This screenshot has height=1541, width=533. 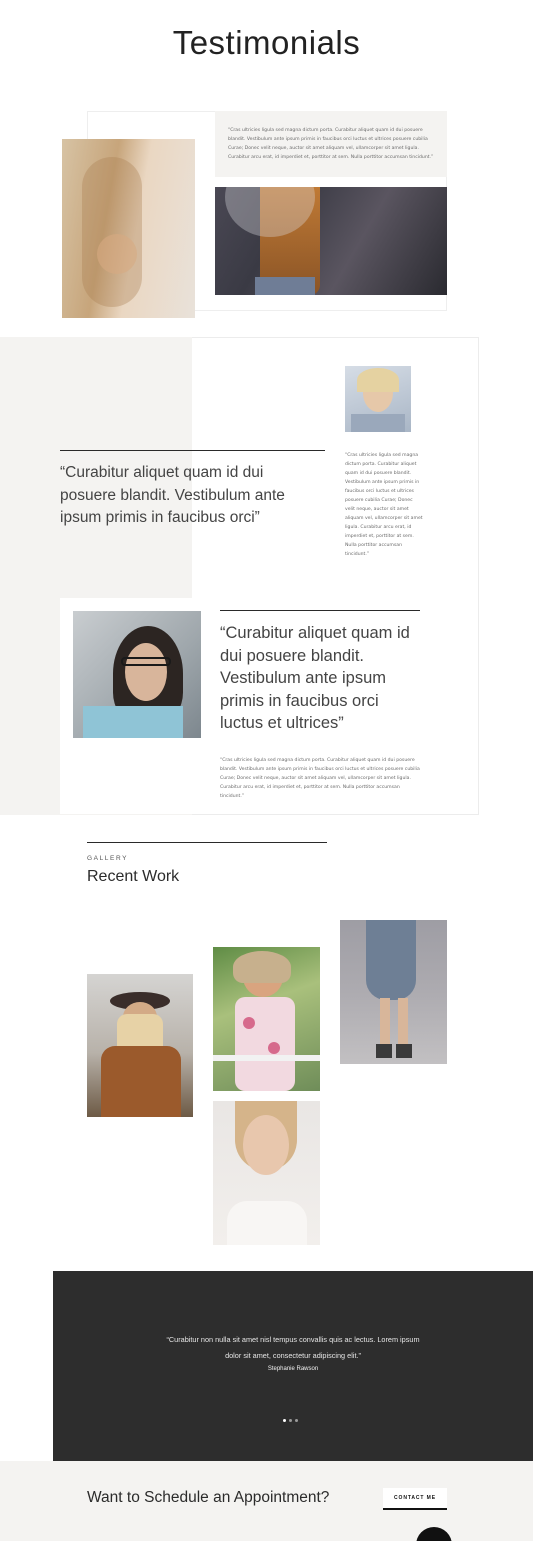 What do you see at coordinates (393, 992) in the screenshot?
I see `gallery-image-street` at bounding box center [393, 992].